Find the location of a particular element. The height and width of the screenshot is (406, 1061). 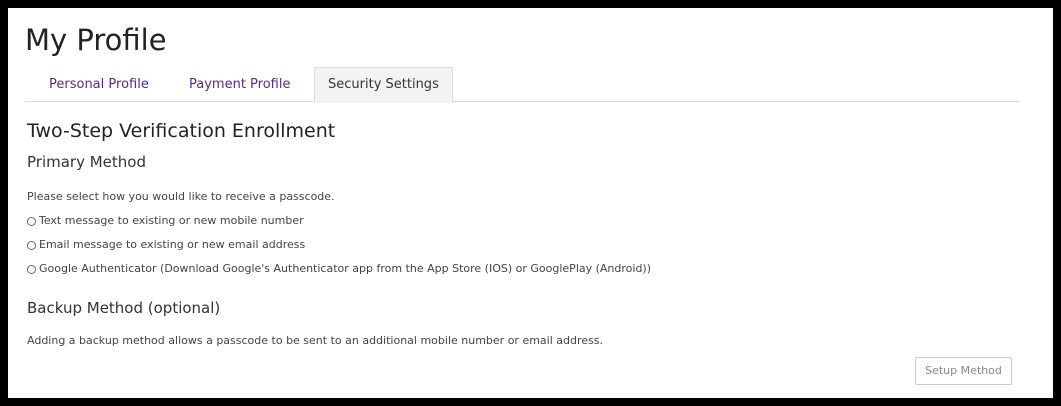

tab-security-settings: Security Settings is located at coordinates (383, 85).